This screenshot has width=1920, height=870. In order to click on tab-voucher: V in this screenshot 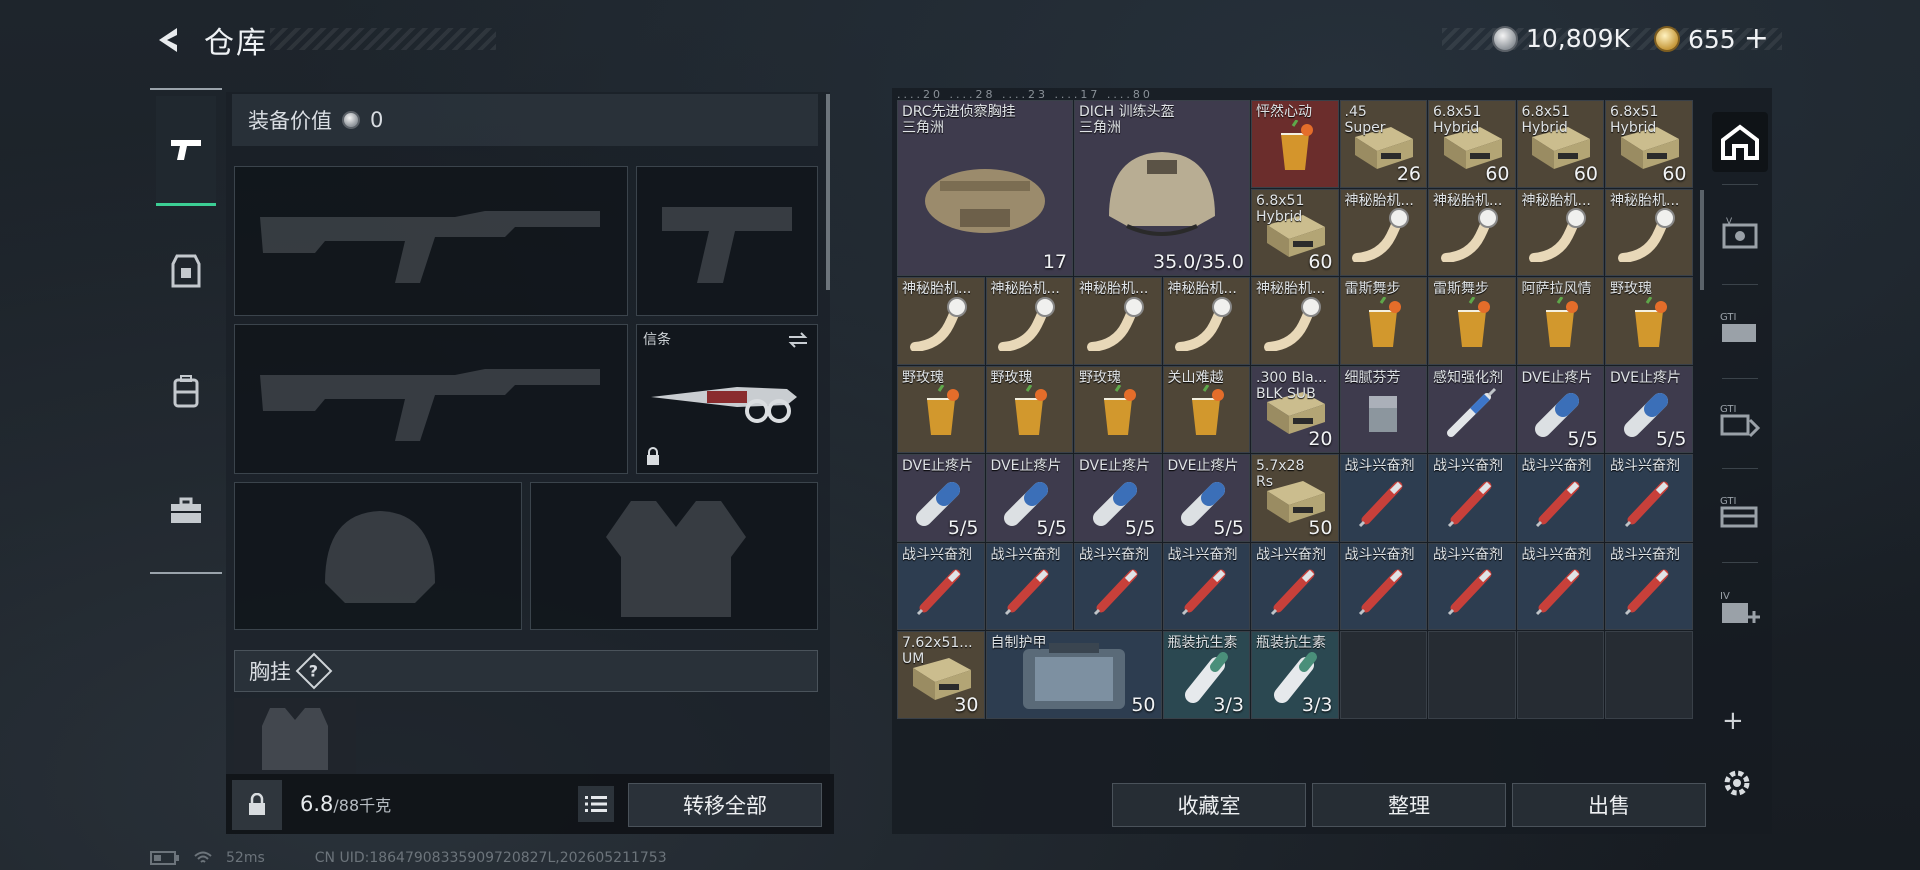, I will do `click(1740, 234)`.